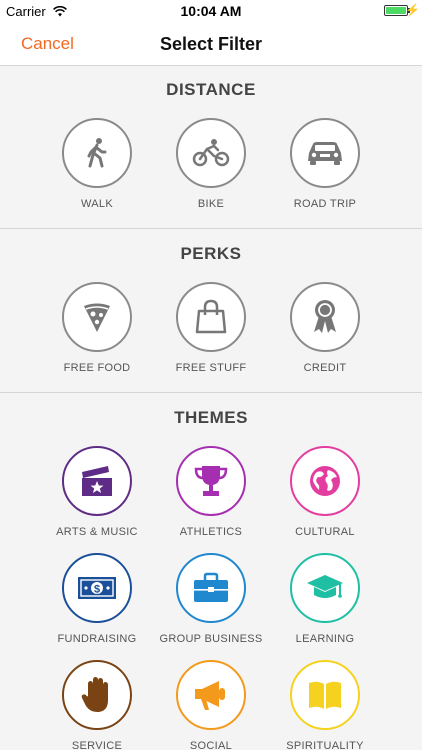  I want to click on filter-label: FREE FOOD, so click(97, 368).